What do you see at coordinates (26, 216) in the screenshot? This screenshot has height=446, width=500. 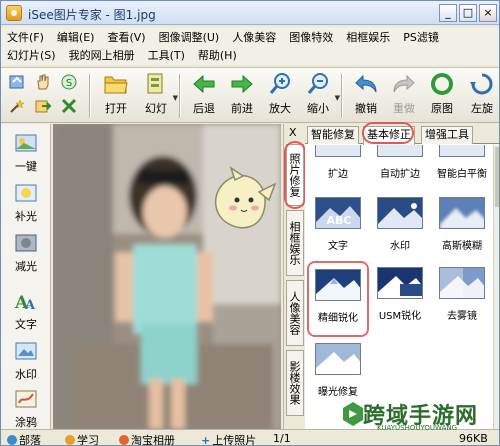 I see `fill-light-label: 补光` at bounding box center [26, 216].